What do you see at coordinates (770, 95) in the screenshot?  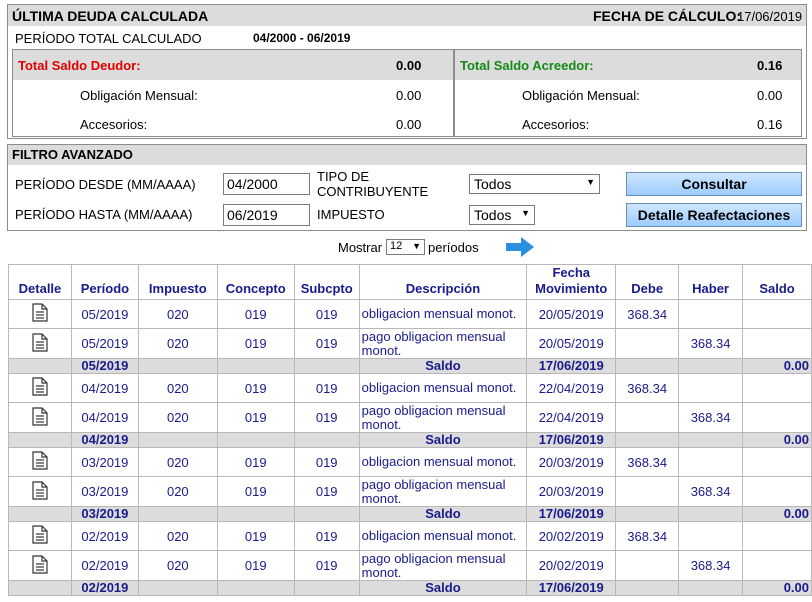 I see `acreedor-obligacion-value: 0.00` at bounding box center [770, 95].